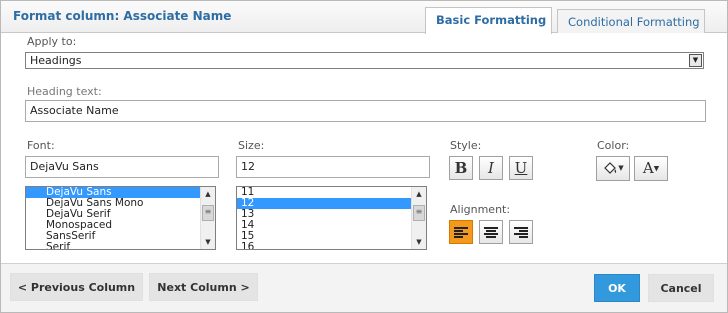  Describe the element at coordinates (52, 41) in the screenshot. I see `apply-to-label: Apply to:` at that location.